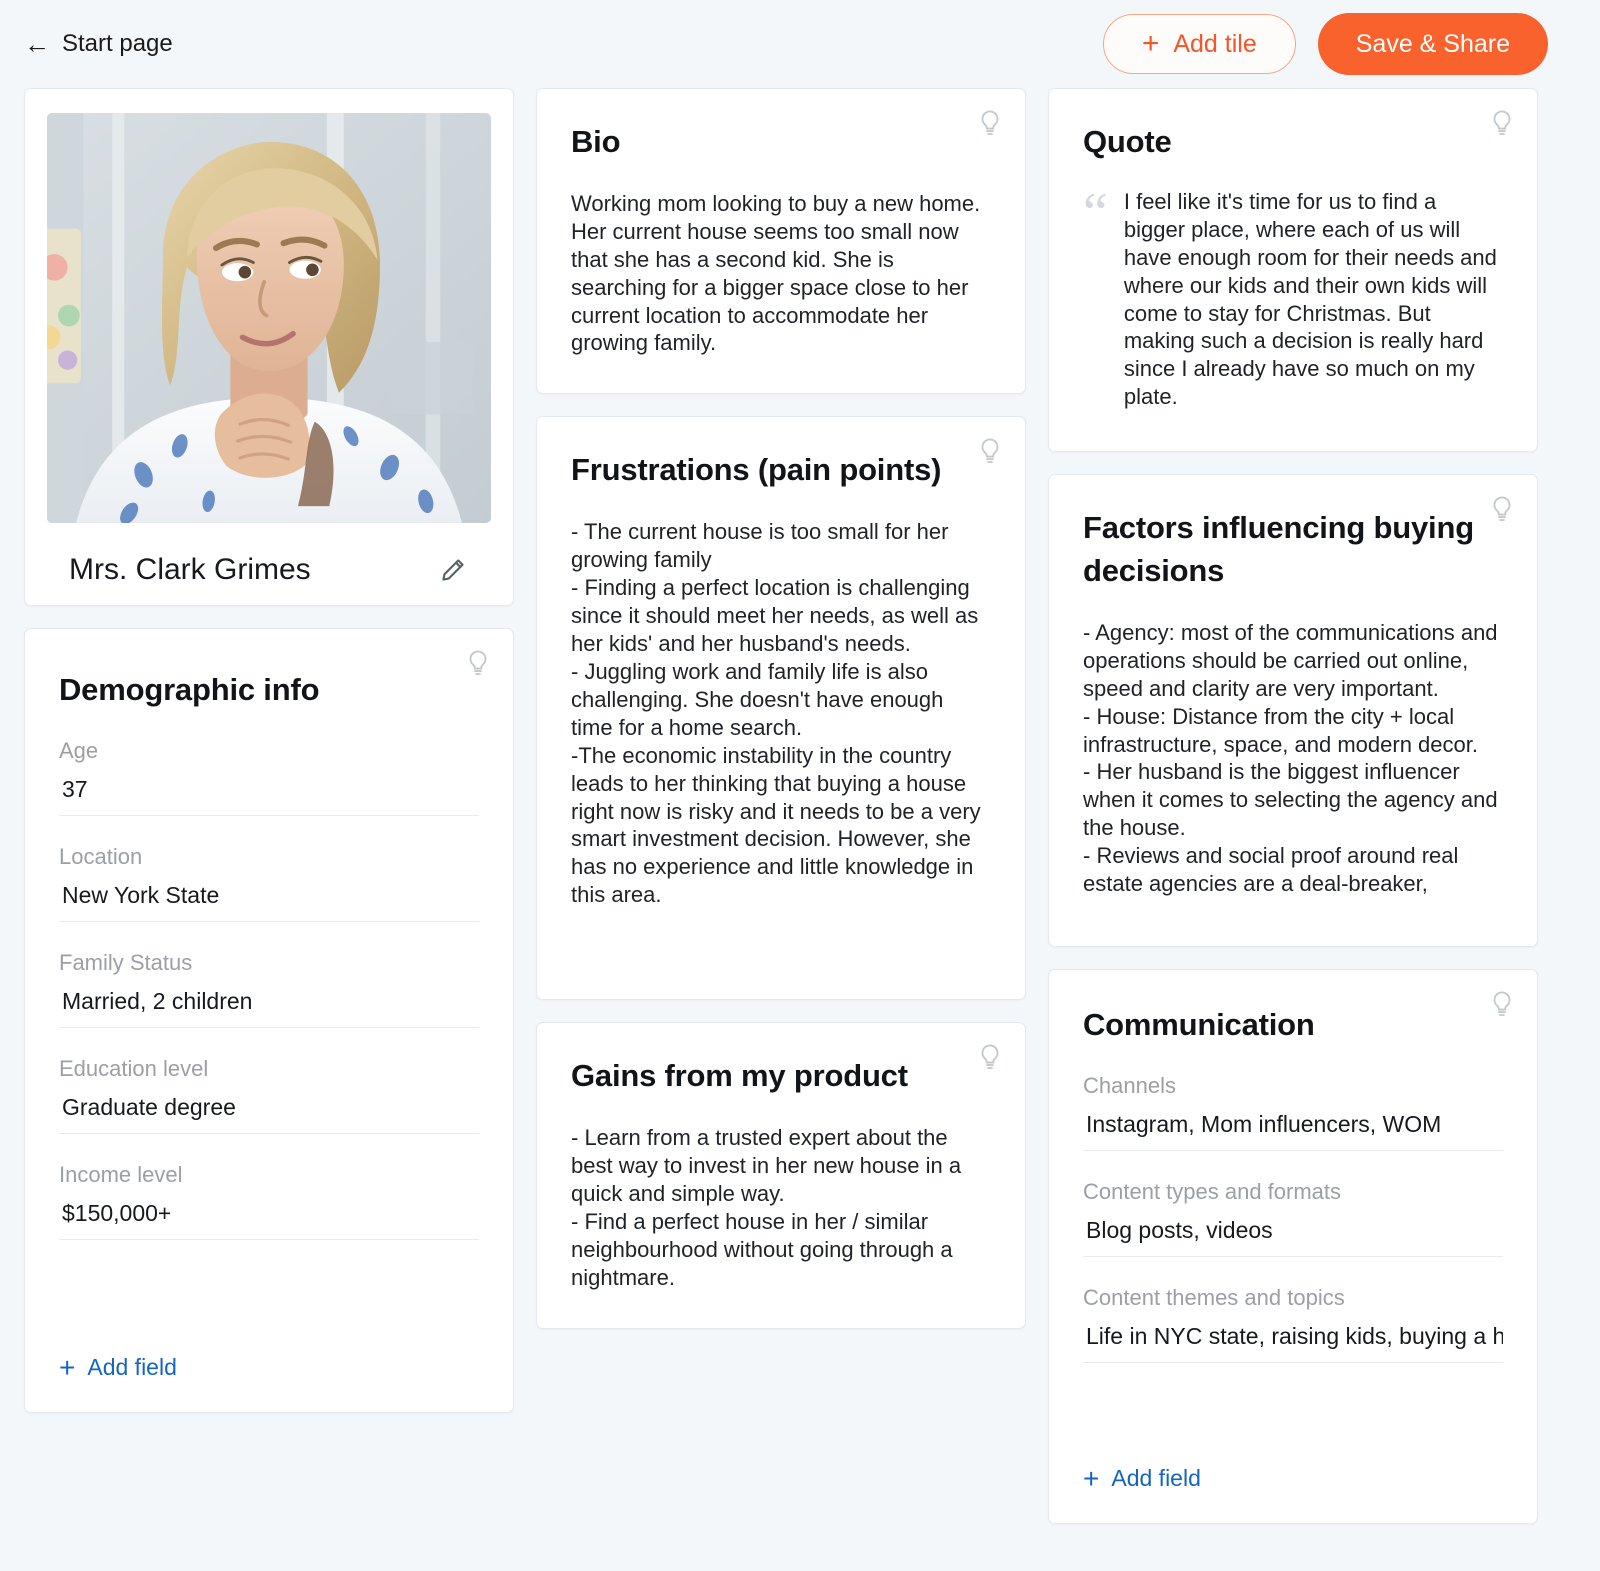 Image resolution: width=1600 pixels, height=1571 pixels. I want to click on field-label: Age, so click(79, 750).